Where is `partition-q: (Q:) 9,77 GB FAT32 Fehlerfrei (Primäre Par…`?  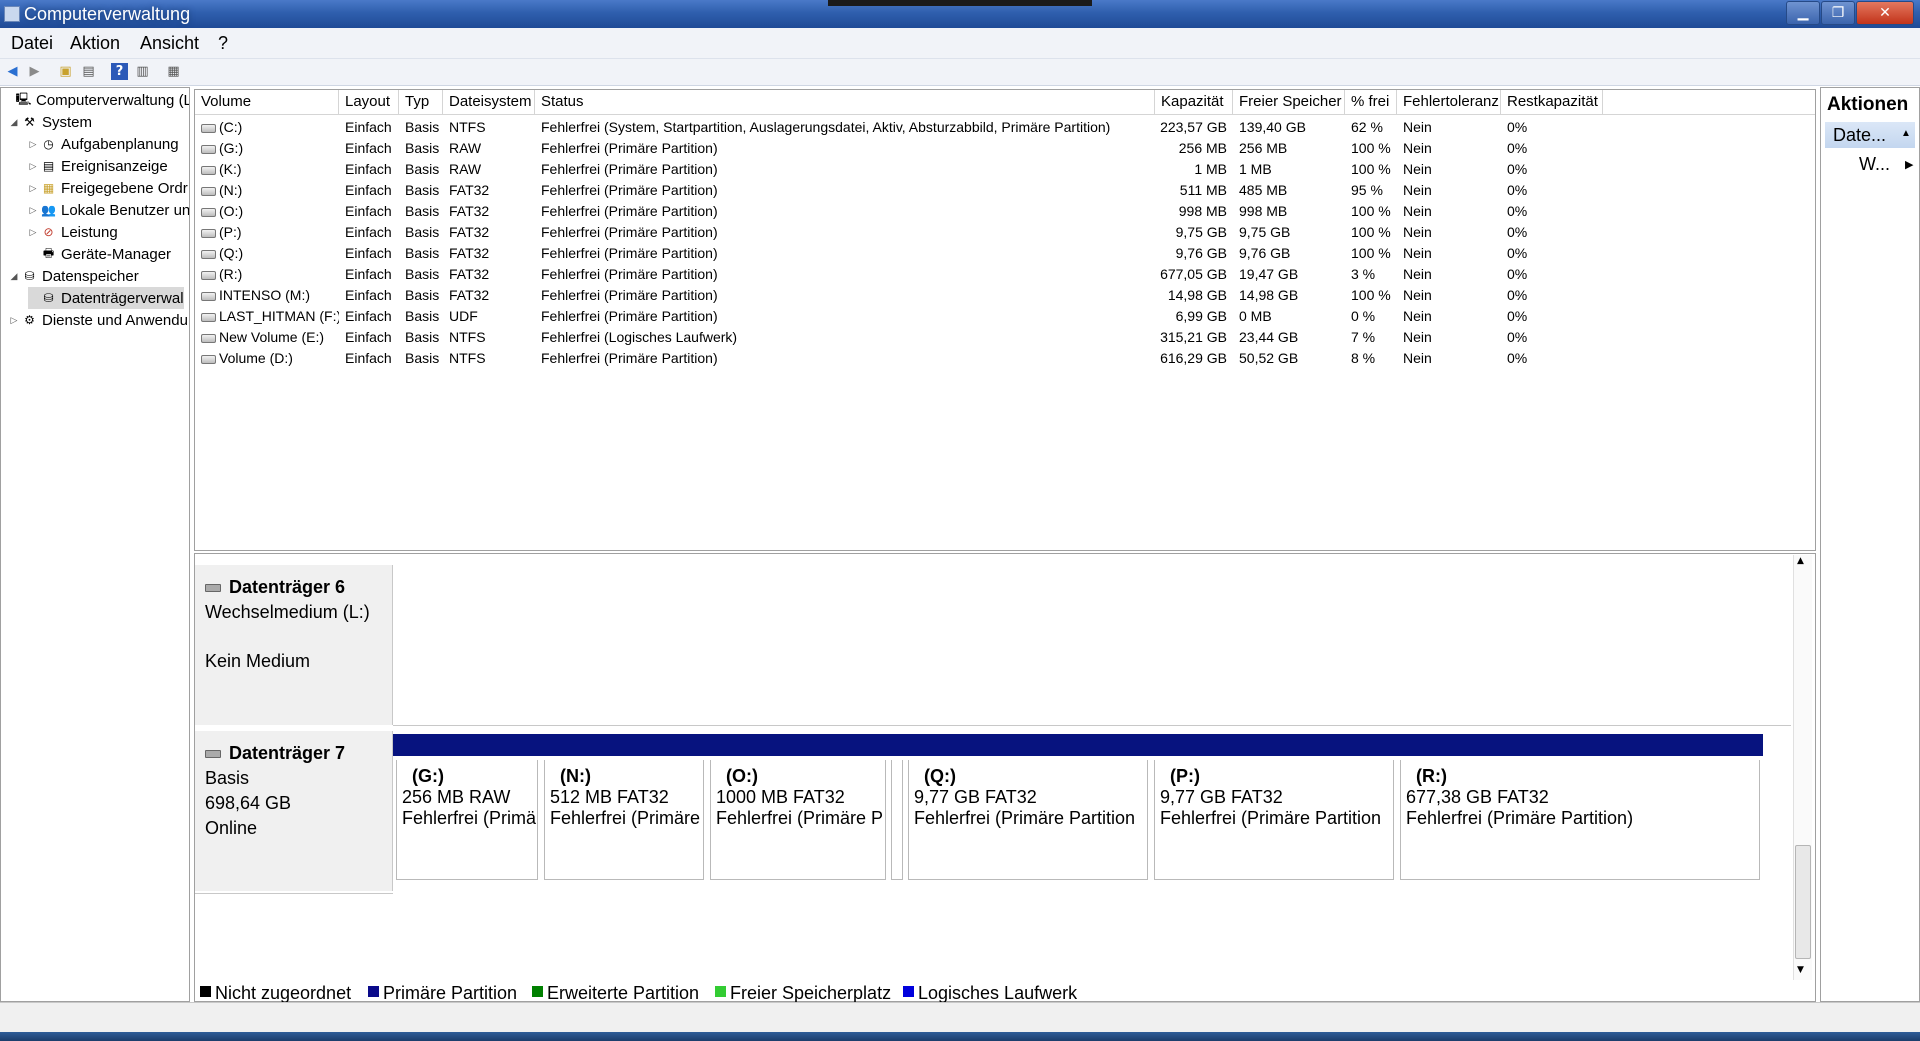 partition-q: (Q:) 9,77 GB FAT32 Fehlerfrei (Primäre Par… is located at coordinates (1028, 807).